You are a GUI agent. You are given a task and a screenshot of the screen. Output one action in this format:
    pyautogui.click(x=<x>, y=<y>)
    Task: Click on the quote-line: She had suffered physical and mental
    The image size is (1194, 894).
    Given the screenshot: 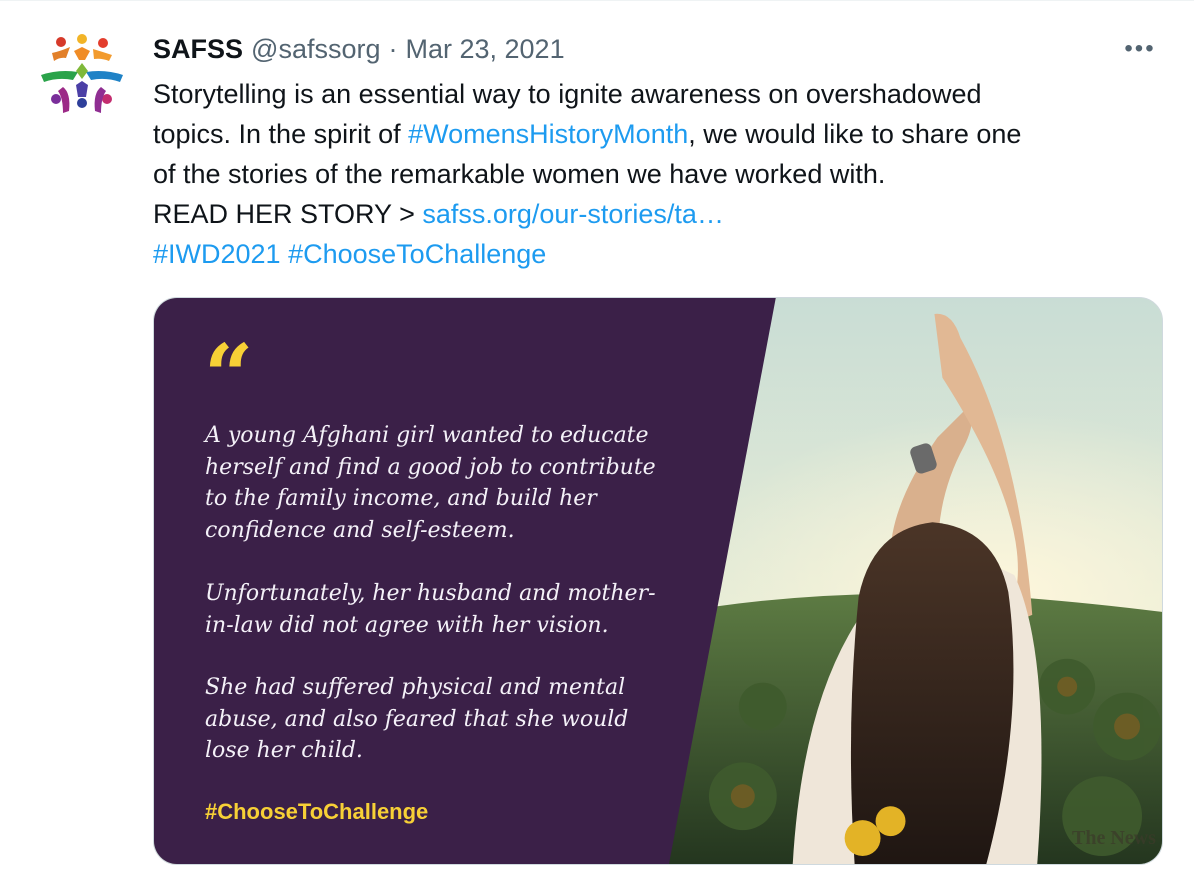 What is the action you would take?
    pyautogui.click(x=415, y=687)
    